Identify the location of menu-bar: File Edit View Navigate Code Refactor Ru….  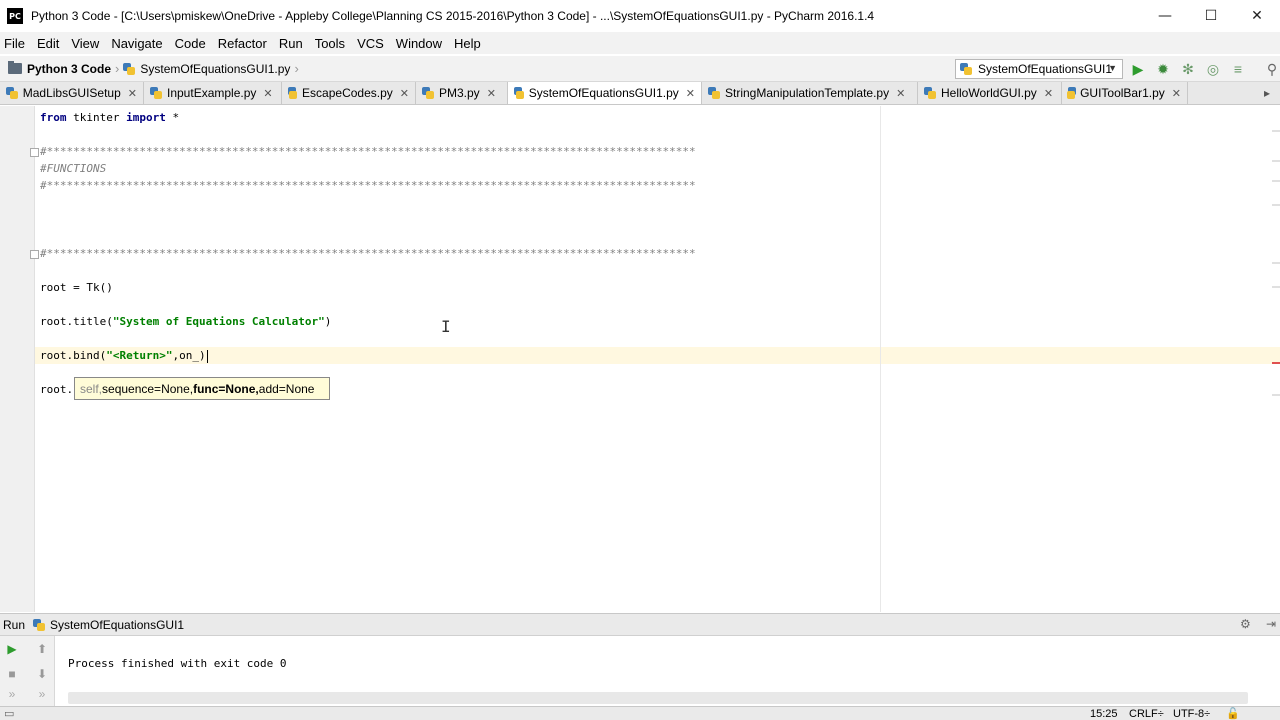
(640, 43).